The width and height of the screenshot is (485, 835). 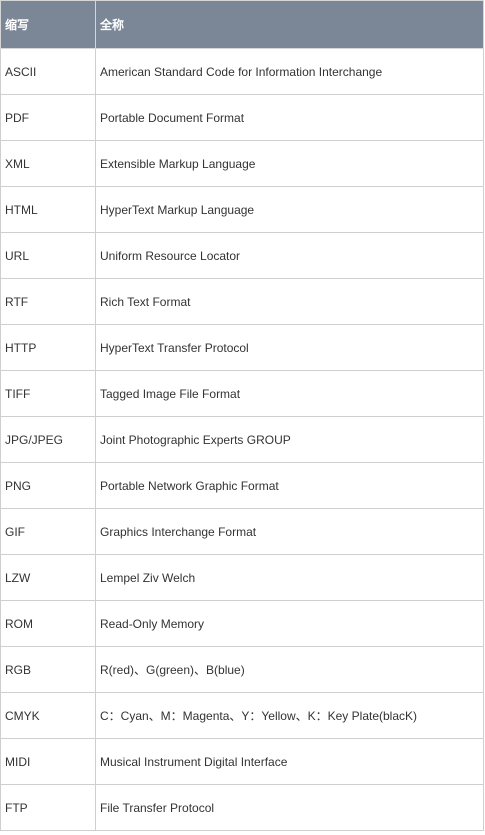 What do you see at coordinates (48, 669) in the screenshot?
I see `abbreviation-cell: RGB` at bounding box center [48, 669].